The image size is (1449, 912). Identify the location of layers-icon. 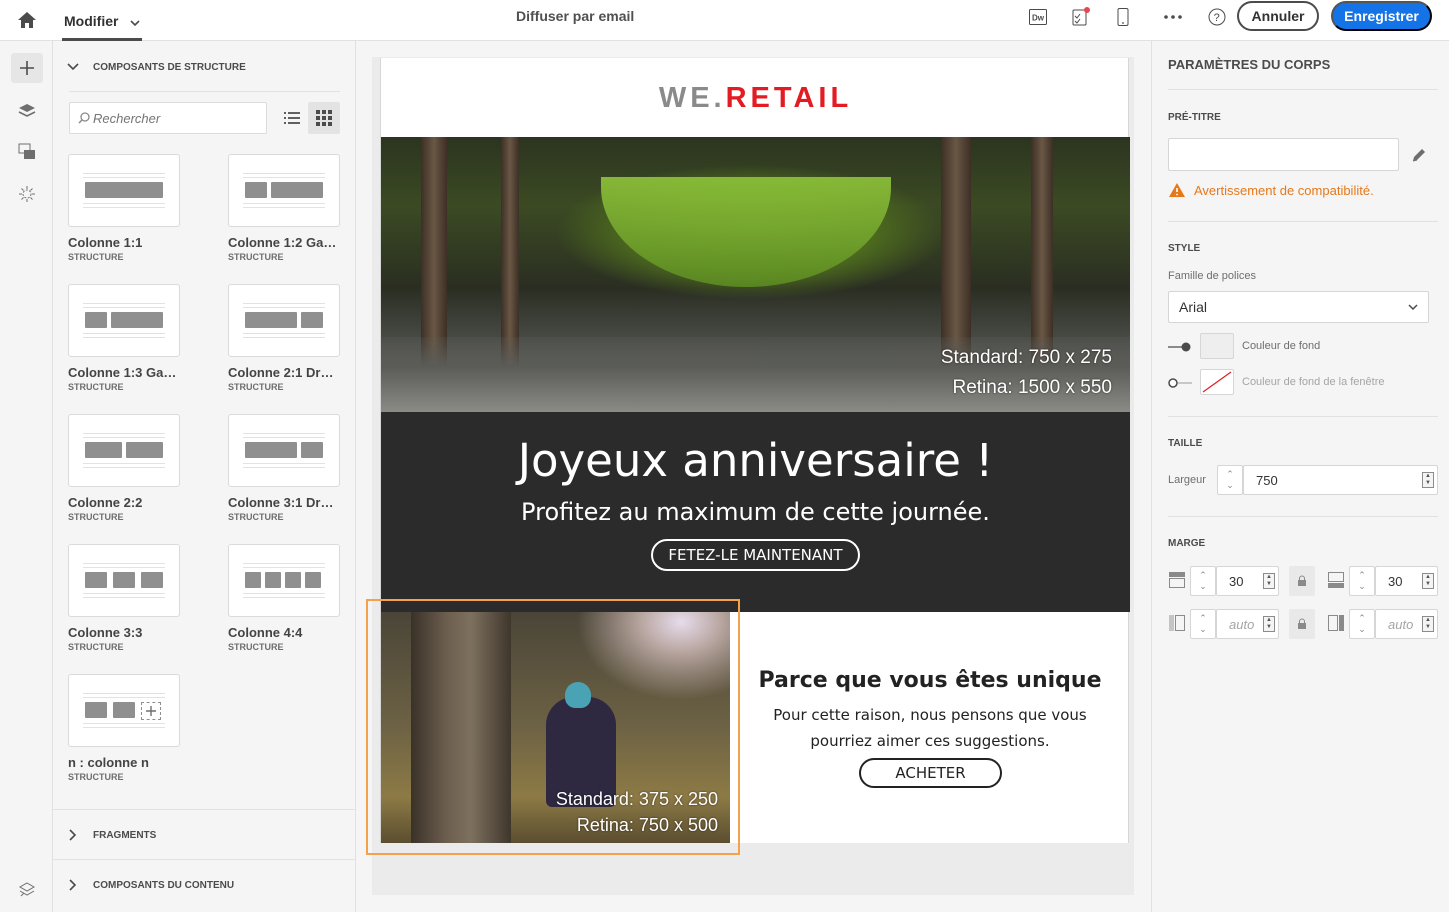
(27, 111).